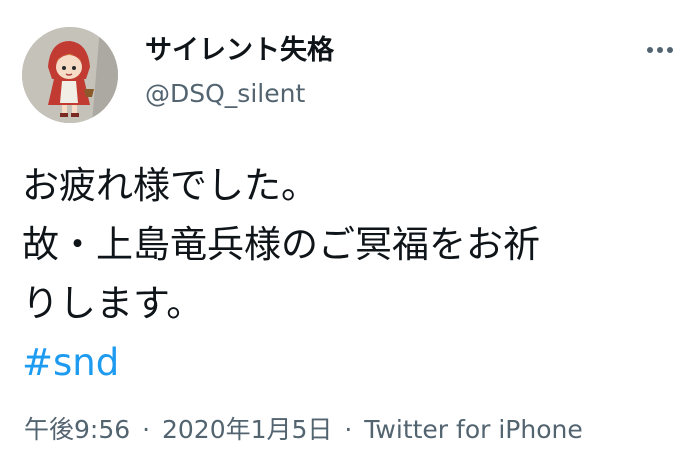  What do you see at coordinates (281, 244) in the screenshot?
I see `tweet-text-line: 故・上島竜兵様のご冥福をお祈` at bounding box center [281, 244].